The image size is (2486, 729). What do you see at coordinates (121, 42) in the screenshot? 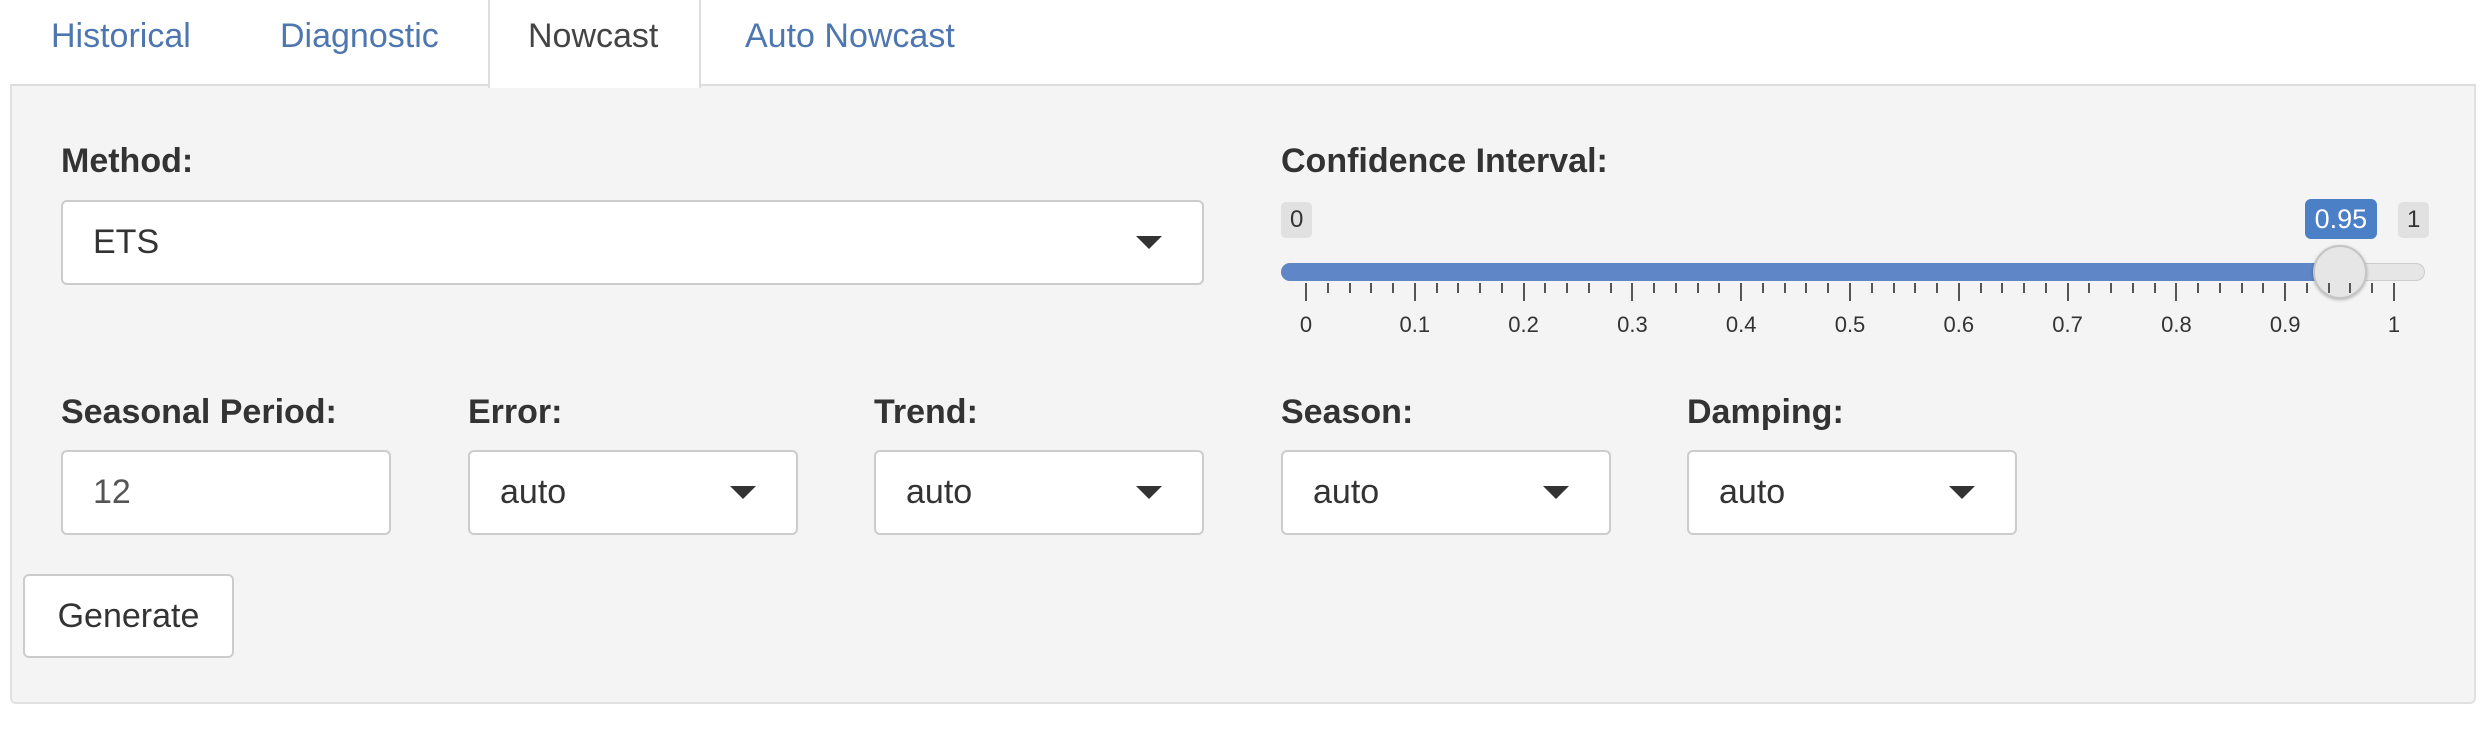
I see `tab-historical: Historical` at bounding box center [121, 42].